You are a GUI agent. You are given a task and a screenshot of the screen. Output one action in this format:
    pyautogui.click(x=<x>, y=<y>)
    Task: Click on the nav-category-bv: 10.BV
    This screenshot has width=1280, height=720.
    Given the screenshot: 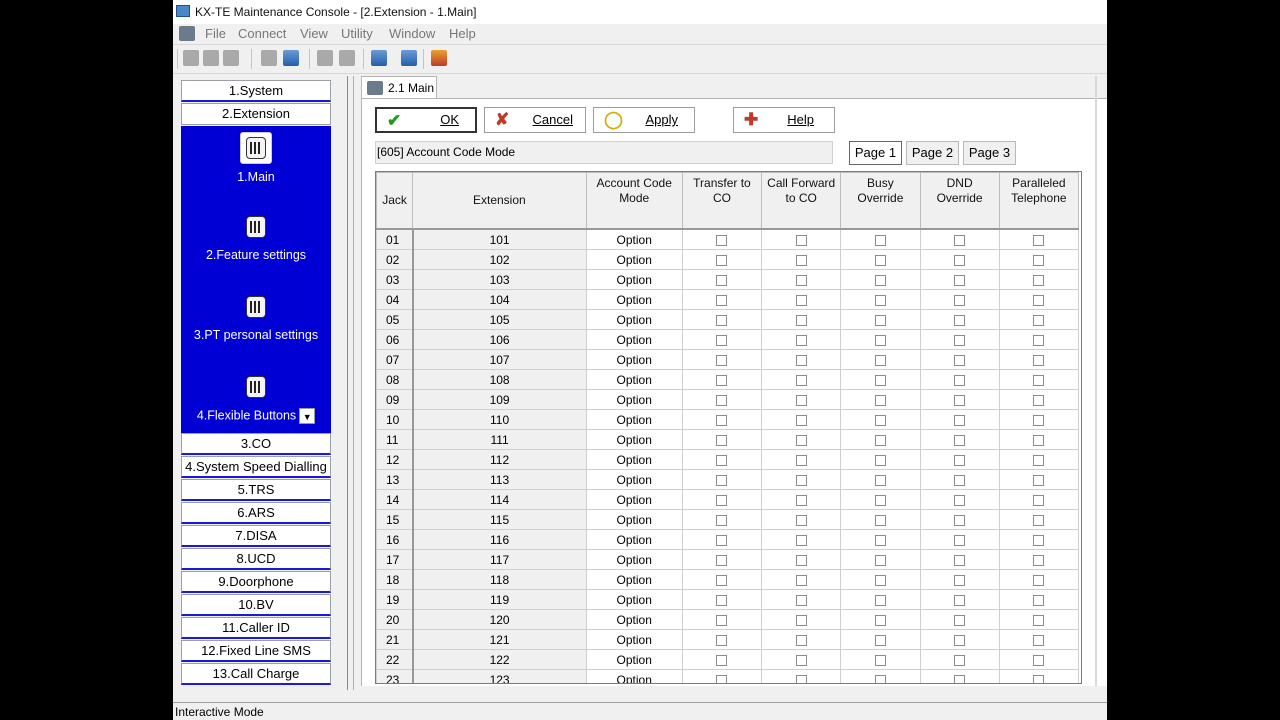 What is the action you would take?
    pyautogui.click(x=256, y=605)
    